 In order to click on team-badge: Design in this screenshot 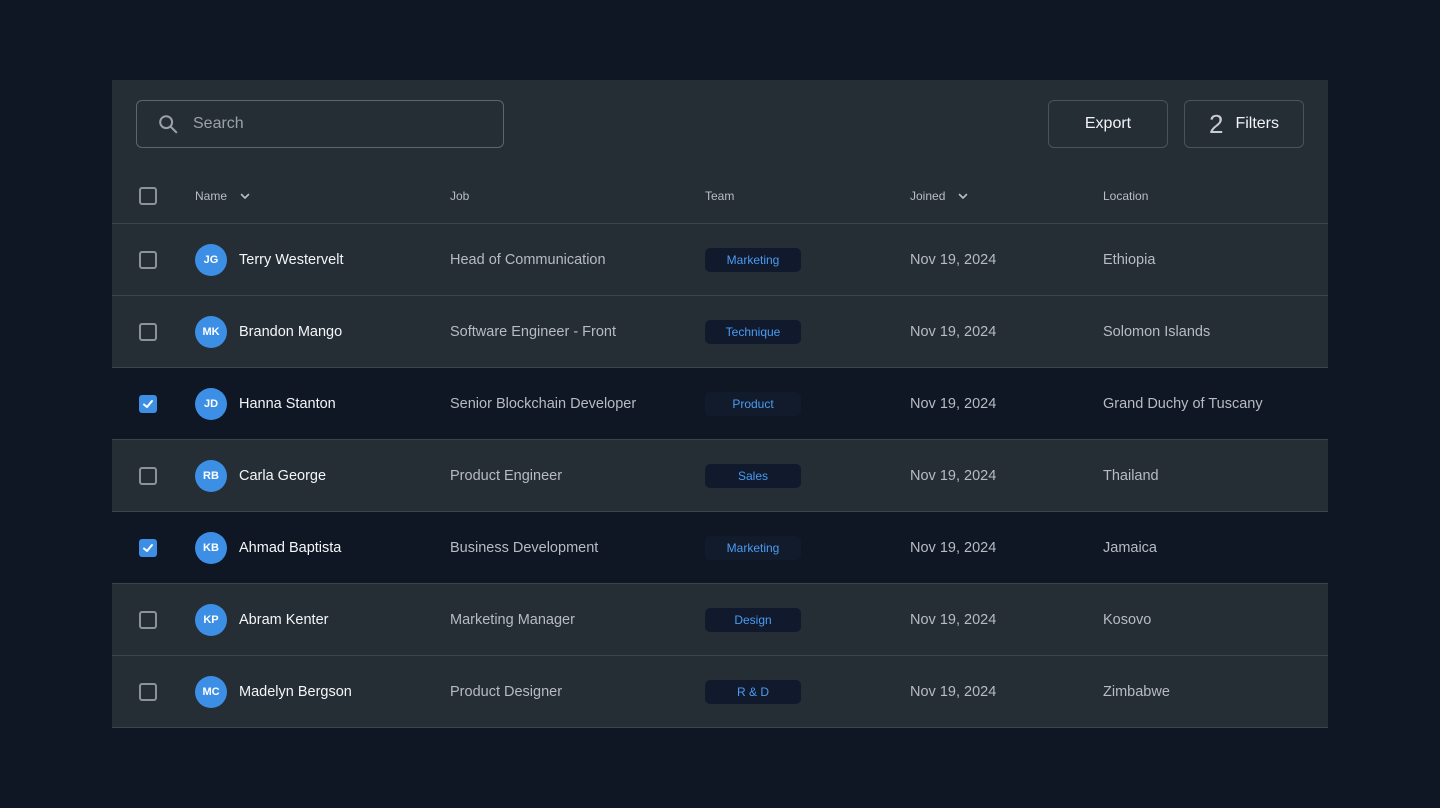, I will do `click(753, 620)`.